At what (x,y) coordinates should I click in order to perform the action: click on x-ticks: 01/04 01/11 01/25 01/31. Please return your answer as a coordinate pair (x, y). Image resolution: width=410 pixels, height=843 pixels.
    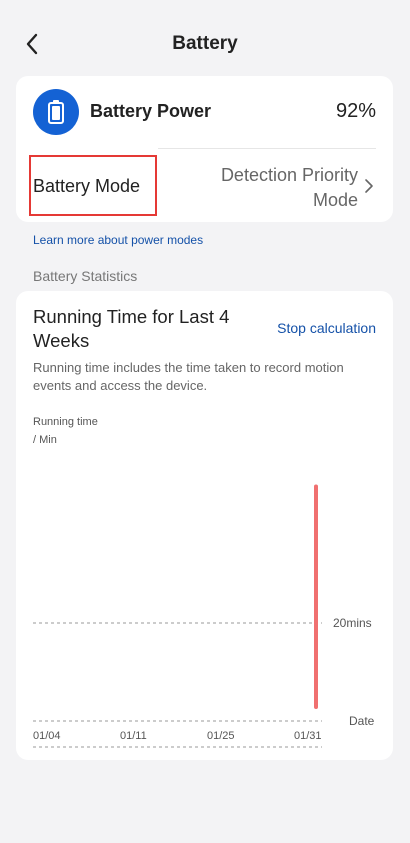
    Looking at the image, I should click on (177, 736).